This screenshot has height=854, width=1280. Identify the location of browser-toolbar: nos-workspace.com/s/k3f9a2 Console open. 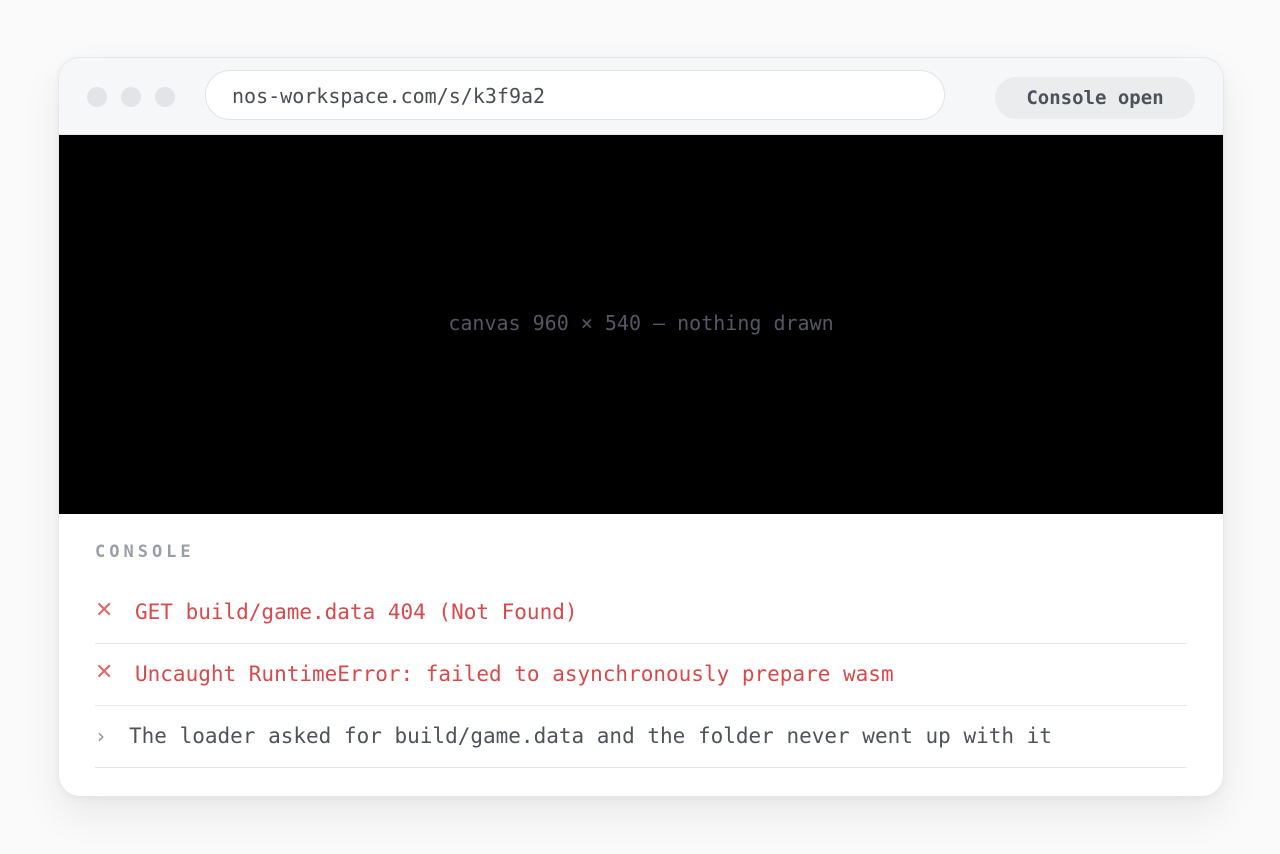
(641, 96).